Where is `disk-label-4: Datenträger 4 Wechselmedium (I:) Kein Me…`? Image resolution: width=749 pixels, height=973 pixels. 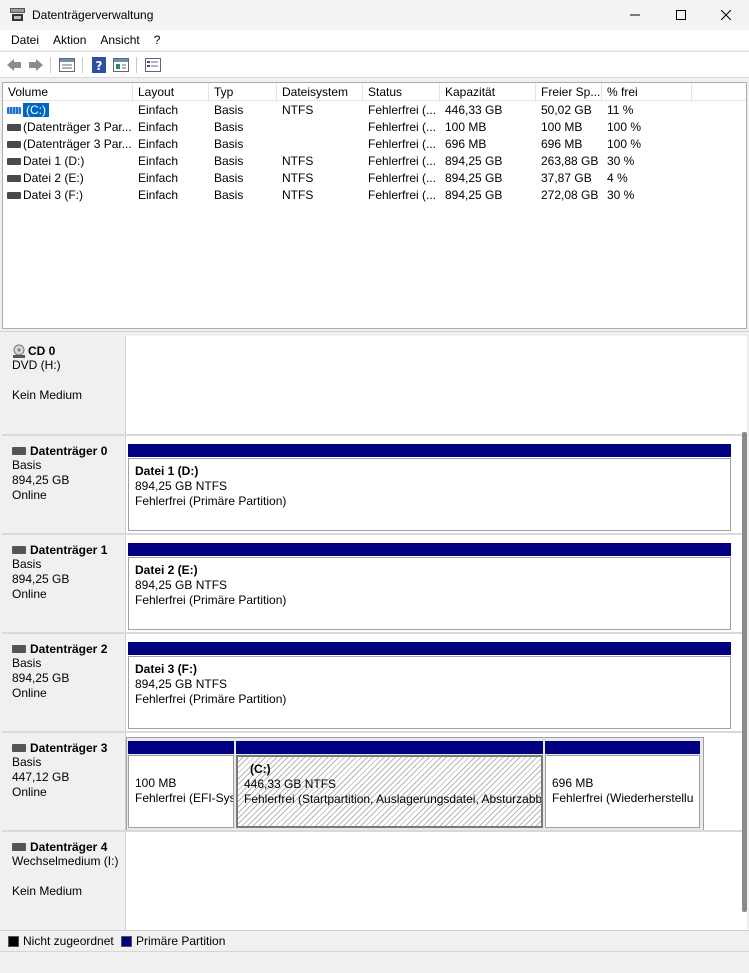
disk-label-4: Datenträger 4 Wechselmedium (I:) Kein Me… is located at coordinates (64, 881).